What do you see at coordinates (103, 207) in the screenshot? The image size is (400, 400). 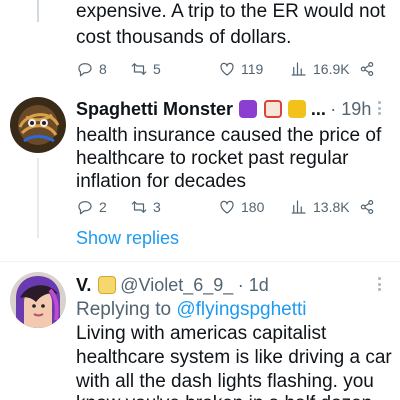 I see `reply-count: 2` at bounding box center [103, 207].